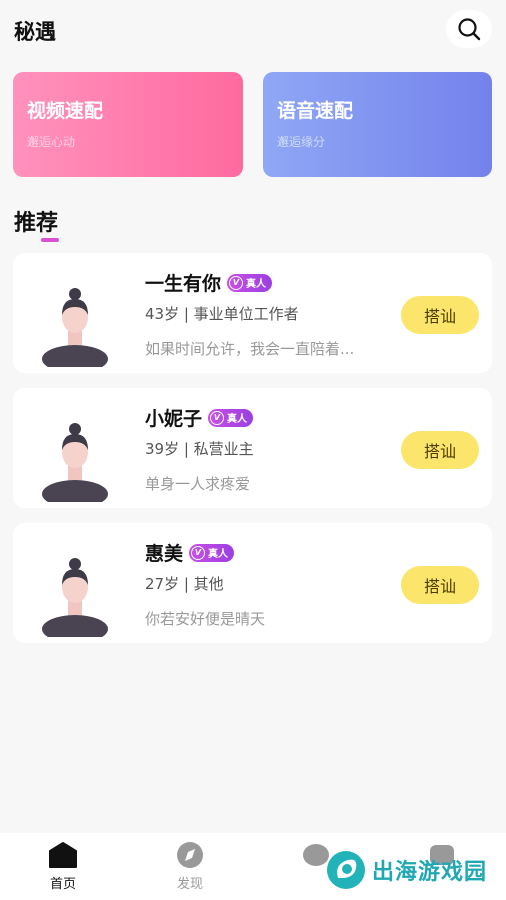 The height and width of the screenshot is (900, 506). I want to click on tab-discover-label: 发现, so click(189, 884).